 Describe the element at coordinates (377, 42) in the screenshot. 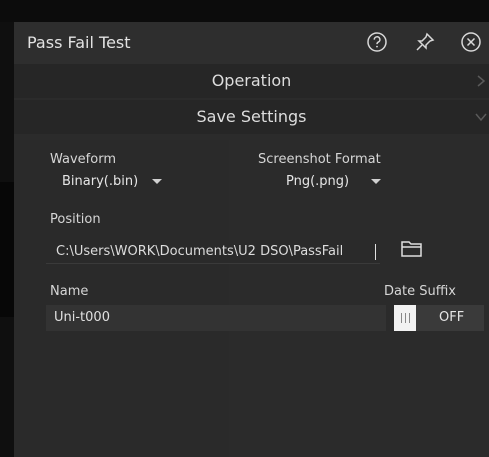

I see `help-icon` at that location.